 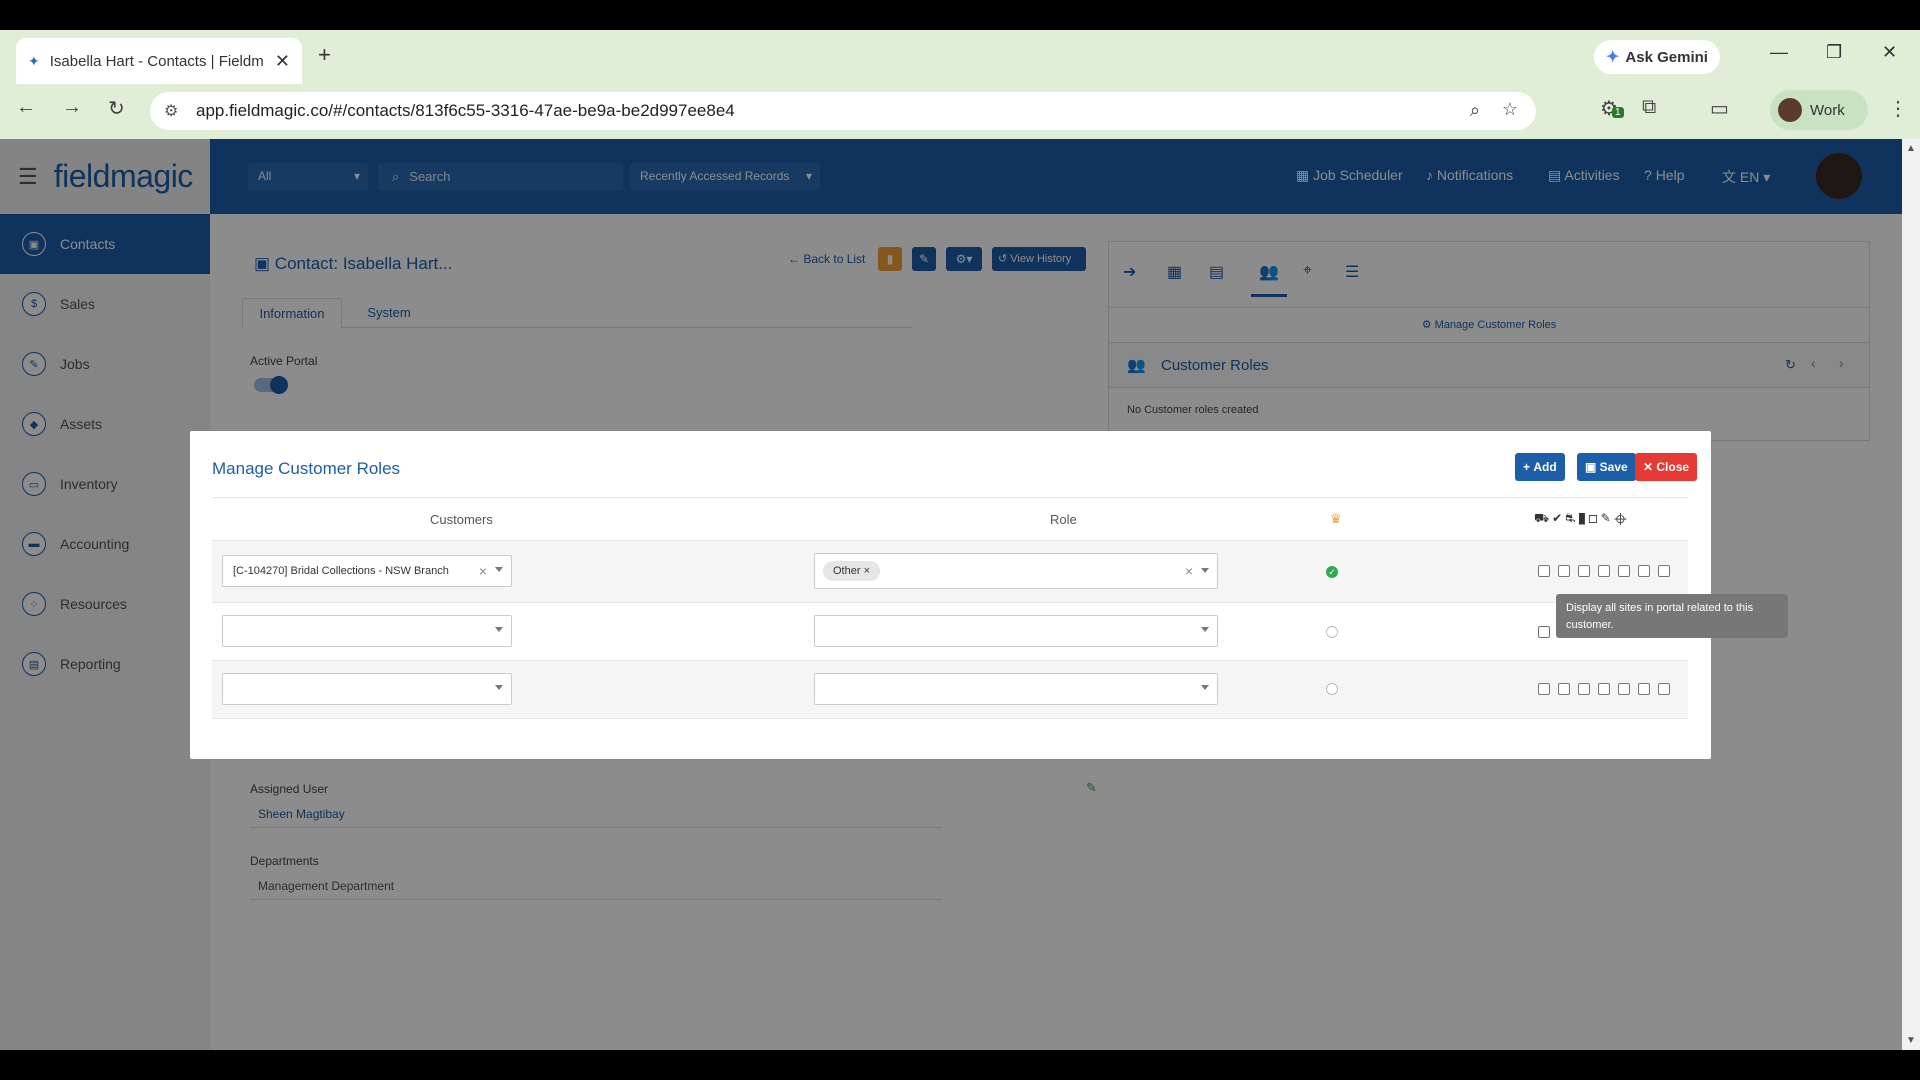 I want to click on back-icon: ←, so click(x=26, y=107).